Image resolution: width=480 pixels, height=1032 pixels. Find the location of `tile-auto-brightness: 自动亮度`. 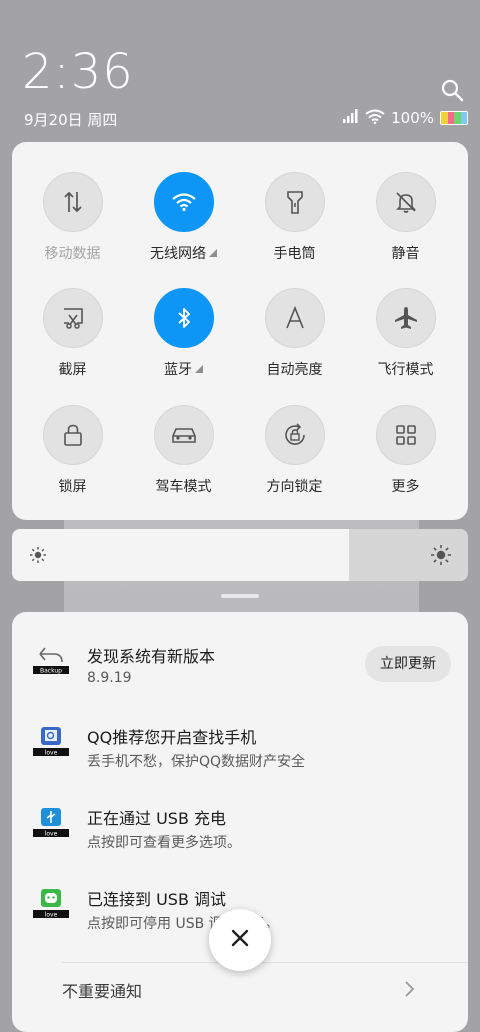

tile-auto-brightness: 自动亮度 is located at coordinates (294, 333).